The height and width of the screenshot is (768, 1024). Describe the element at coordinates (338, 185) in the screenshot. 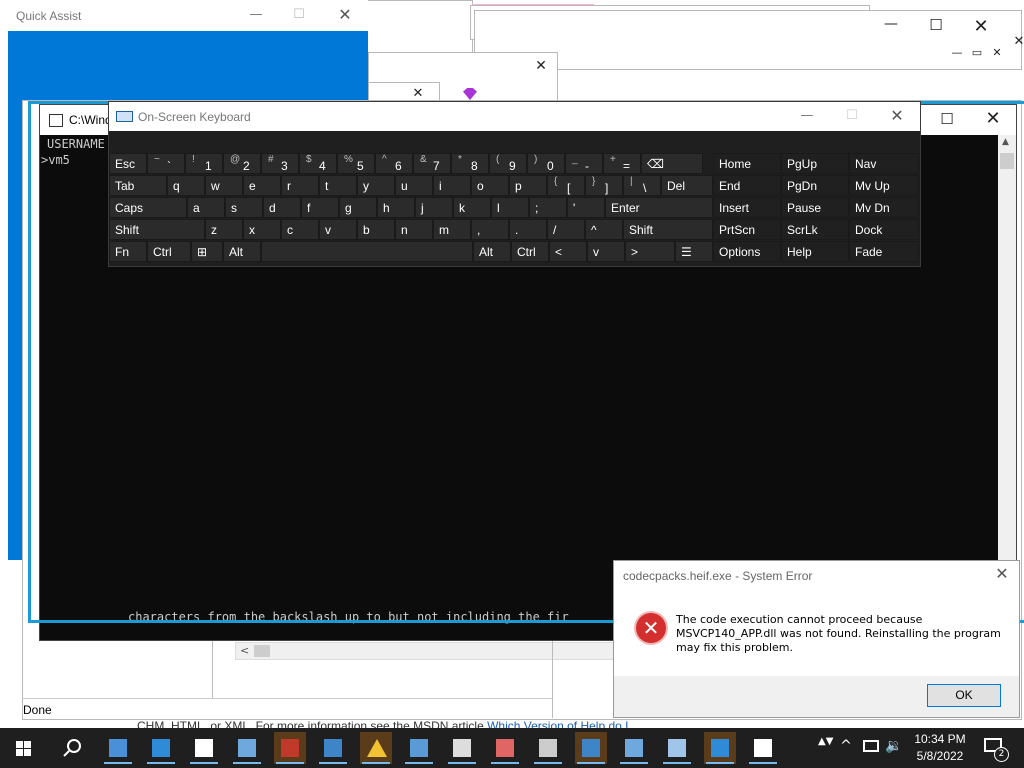

I see `key-t: t` at that location.